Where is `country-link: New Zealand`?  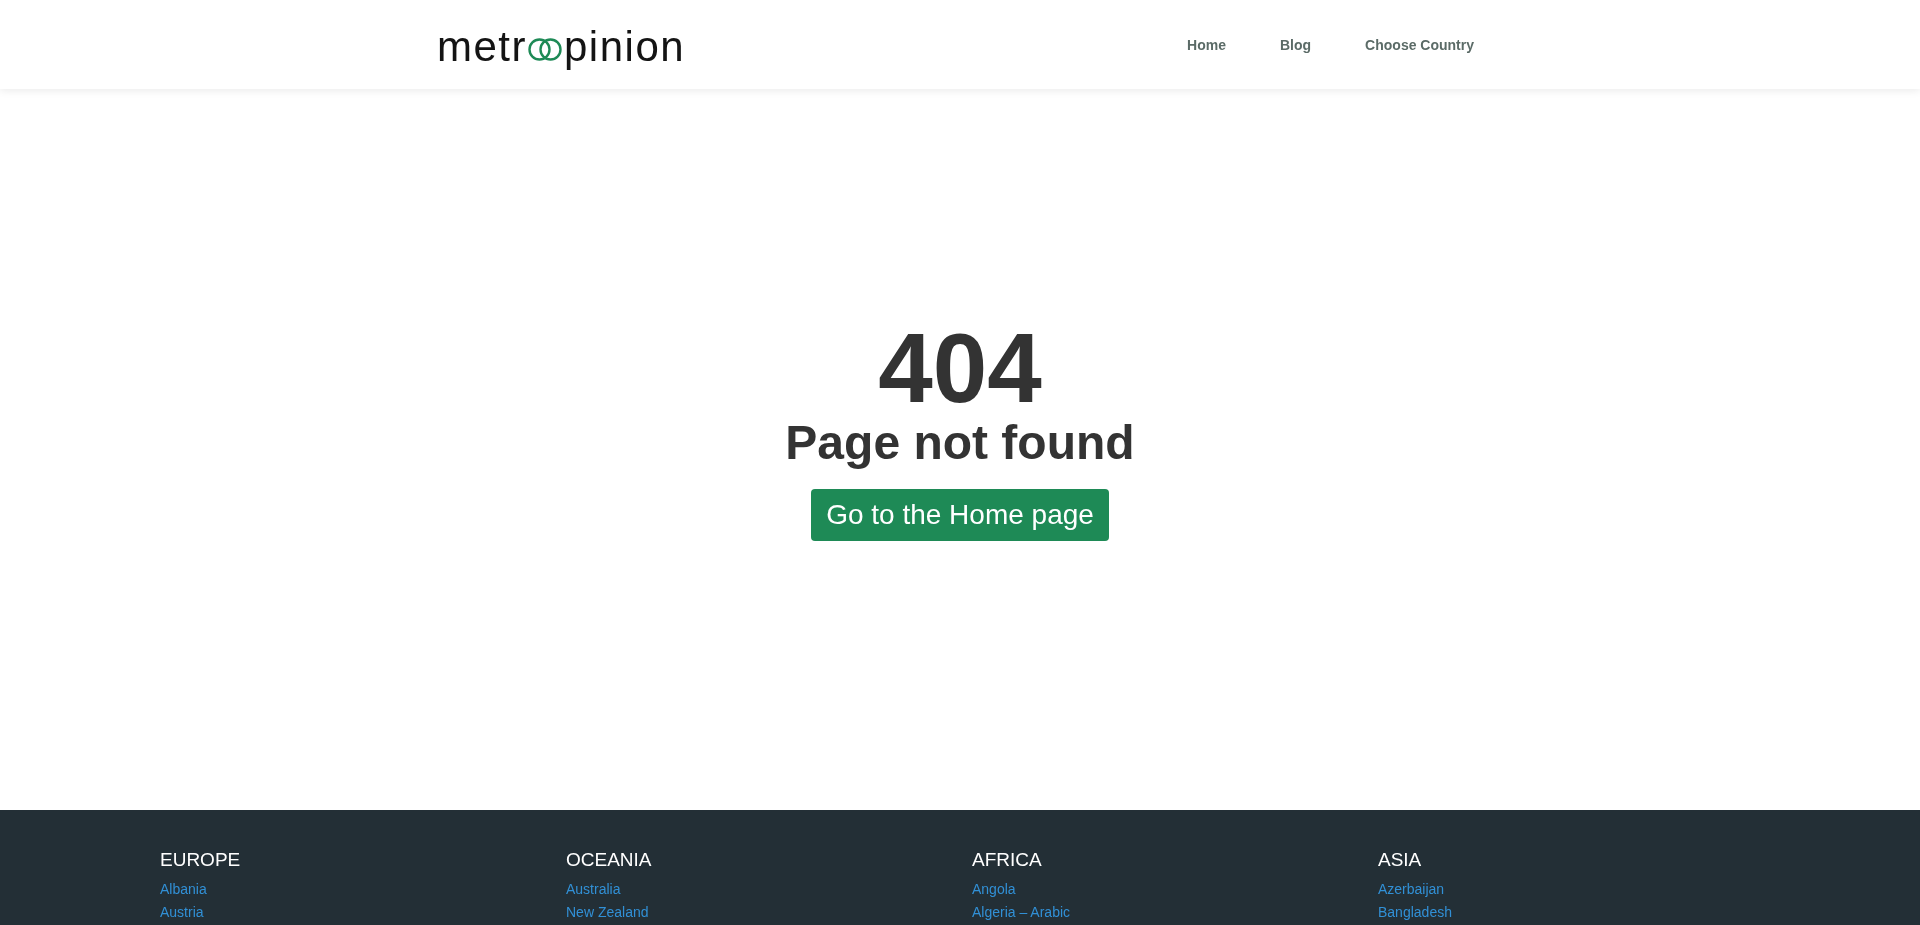
country-link: New Zealand is located at coordinates (607, 912).